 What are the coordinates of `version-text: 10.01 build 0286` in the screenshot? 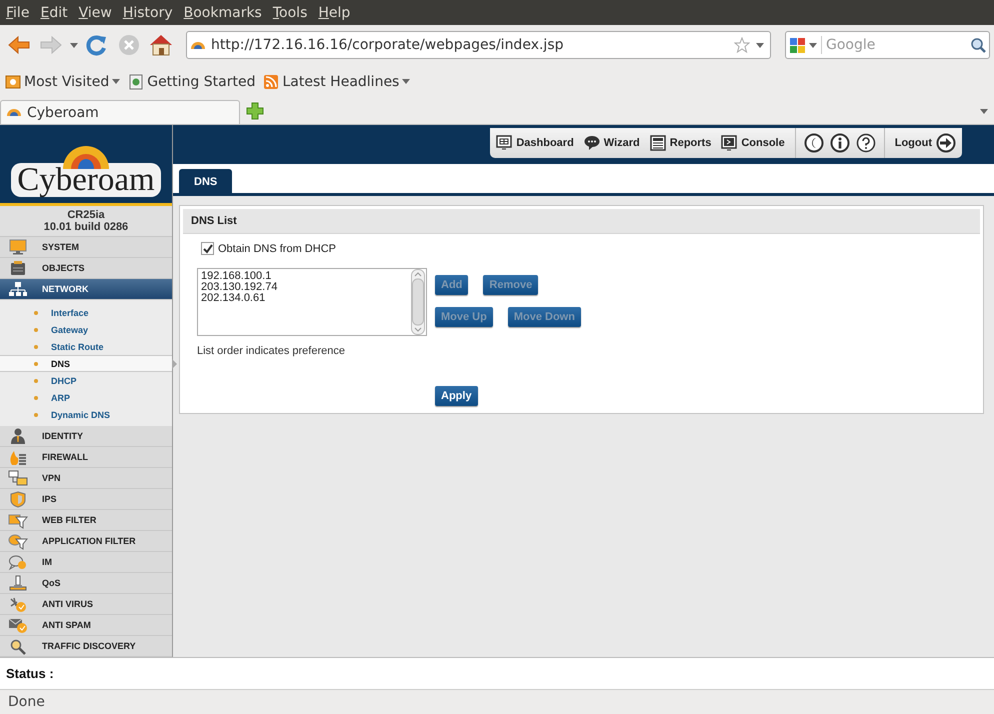 It's located at (86, 227).